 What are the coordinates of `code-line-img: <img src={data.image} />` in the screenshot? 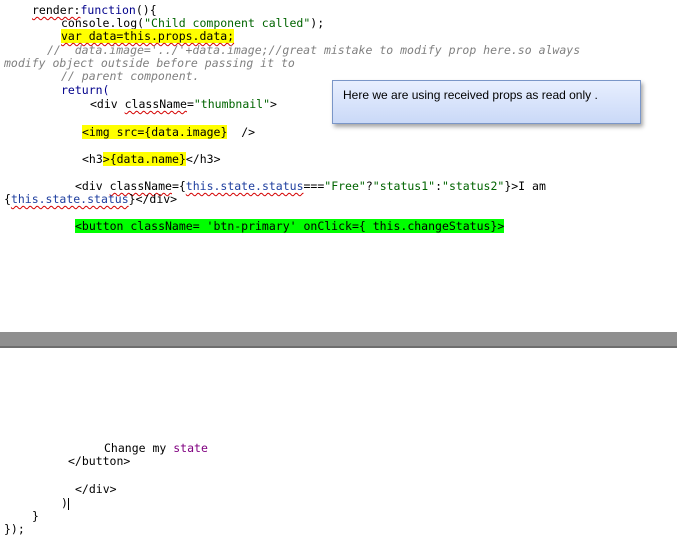 It's located at (169, 132).